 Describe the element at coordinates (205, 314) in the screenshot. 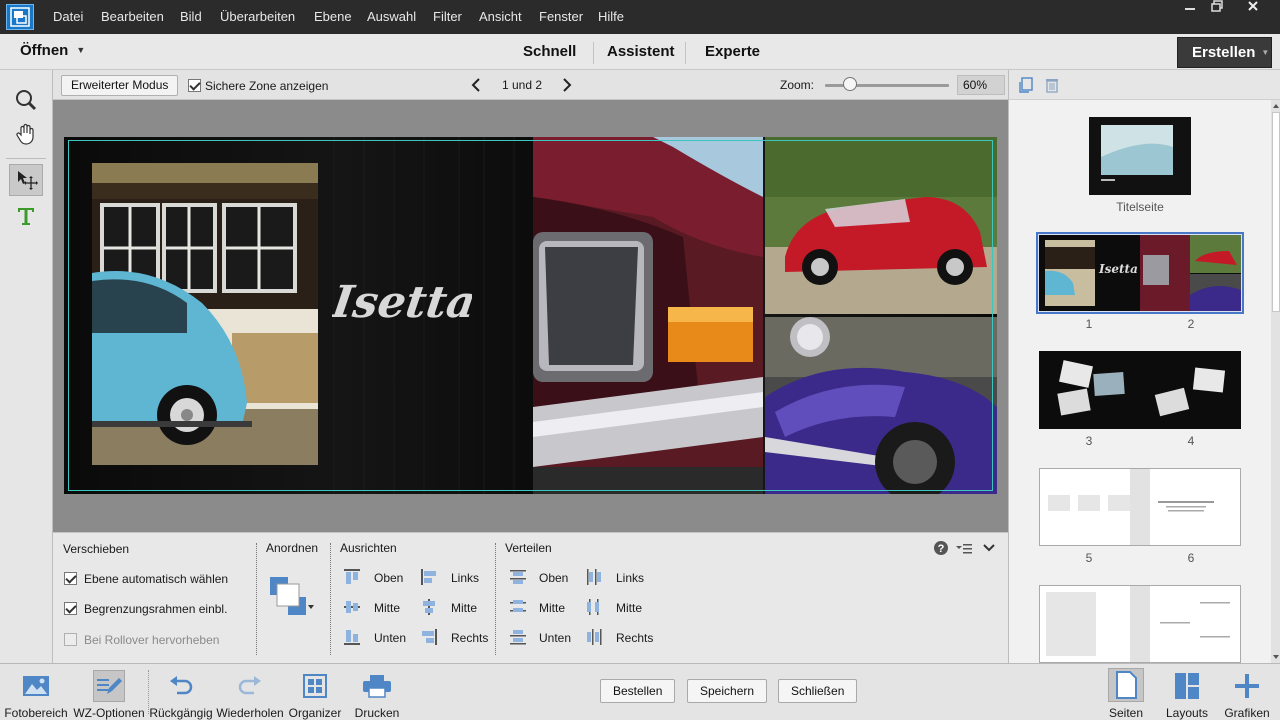

I see `photo-isetta-blue` at that location.